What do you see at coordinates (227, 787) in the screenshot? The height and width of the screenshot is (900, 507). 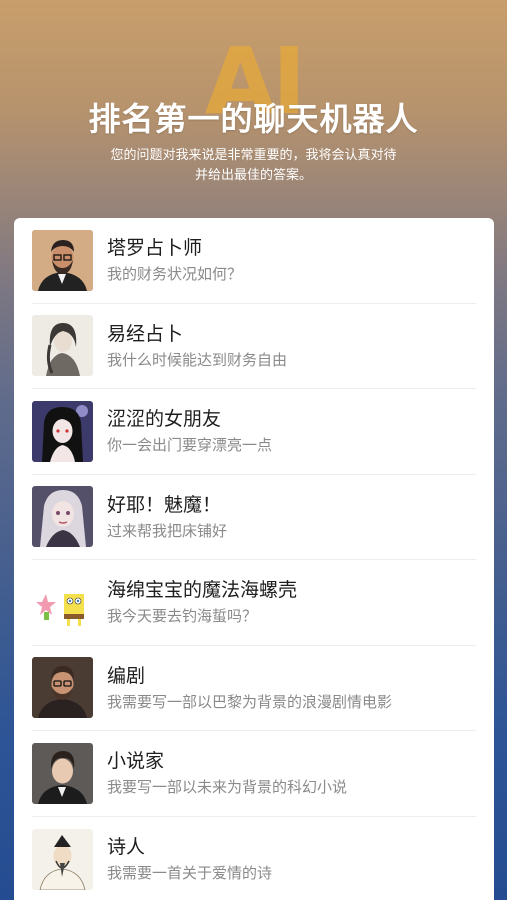 I see `bot-prompt: 我要写一部以未来为背景的科幻小说` at bounding box center [227, 787].